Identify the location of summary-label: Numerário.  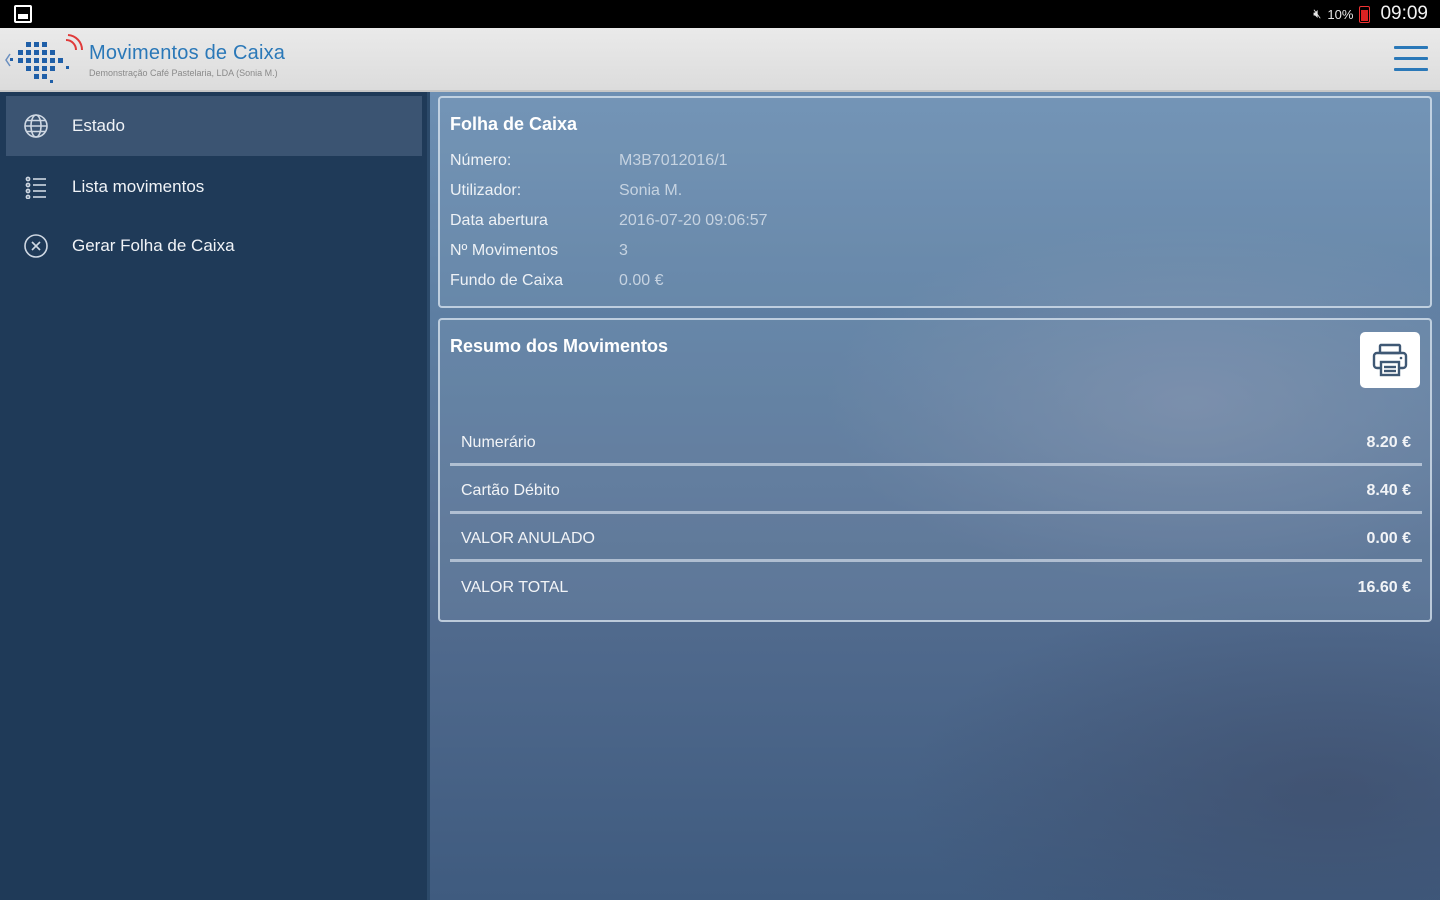
(498, 442).